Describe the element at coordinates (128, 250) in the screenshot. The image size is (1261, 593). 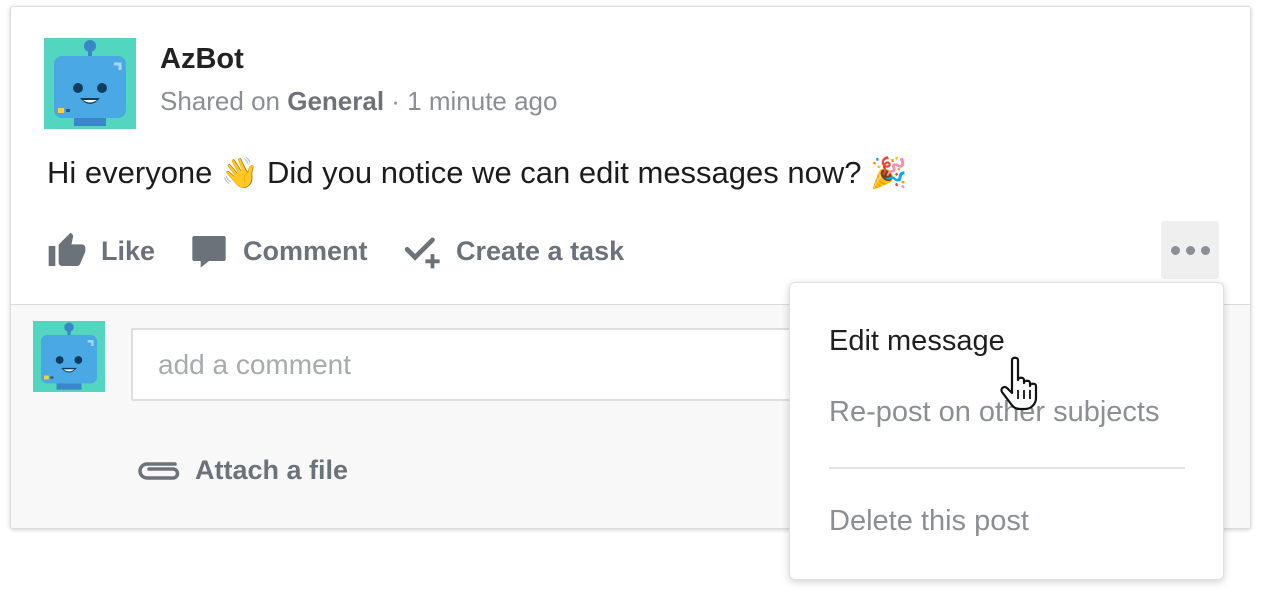
I see `like-label: Like` at that location.